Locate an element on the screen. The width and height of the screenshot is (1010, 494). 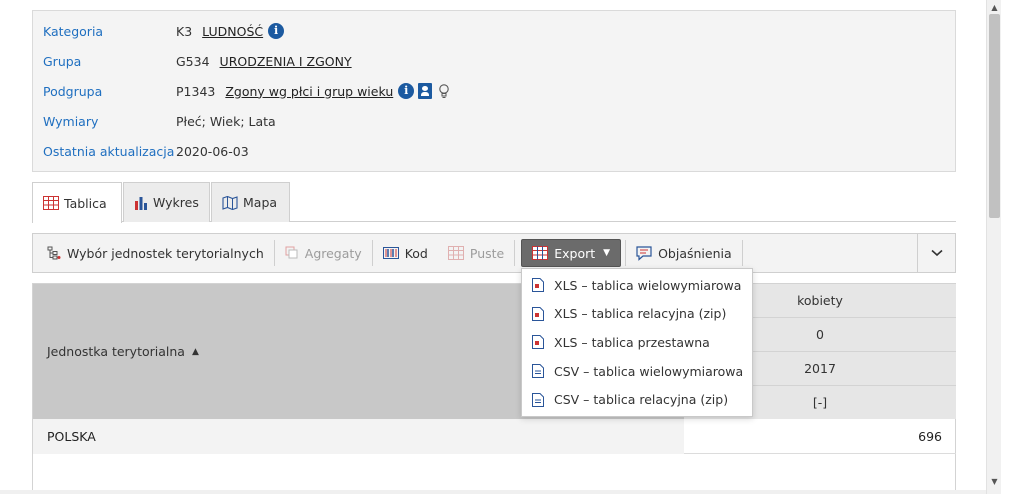
table-row: POLSKA 696 is located at coordinates (494, 436).